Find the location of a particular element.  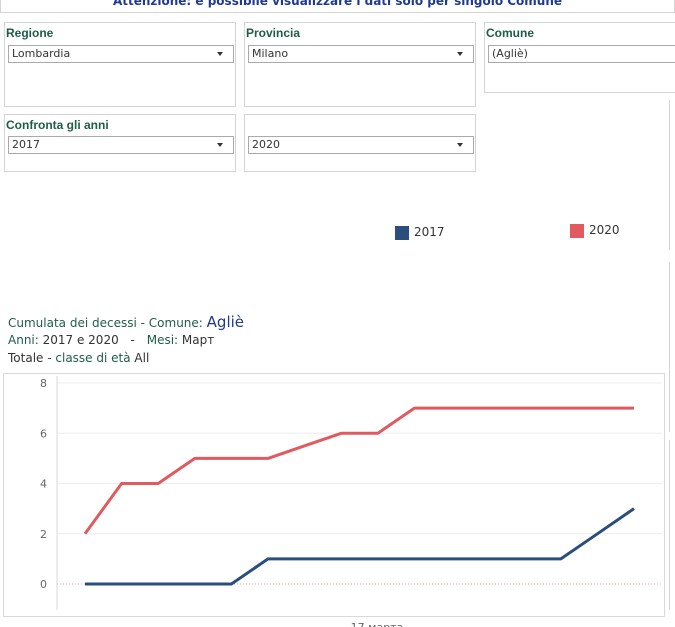

filter-regione-label: Regione is located at coordinates (30, 33).